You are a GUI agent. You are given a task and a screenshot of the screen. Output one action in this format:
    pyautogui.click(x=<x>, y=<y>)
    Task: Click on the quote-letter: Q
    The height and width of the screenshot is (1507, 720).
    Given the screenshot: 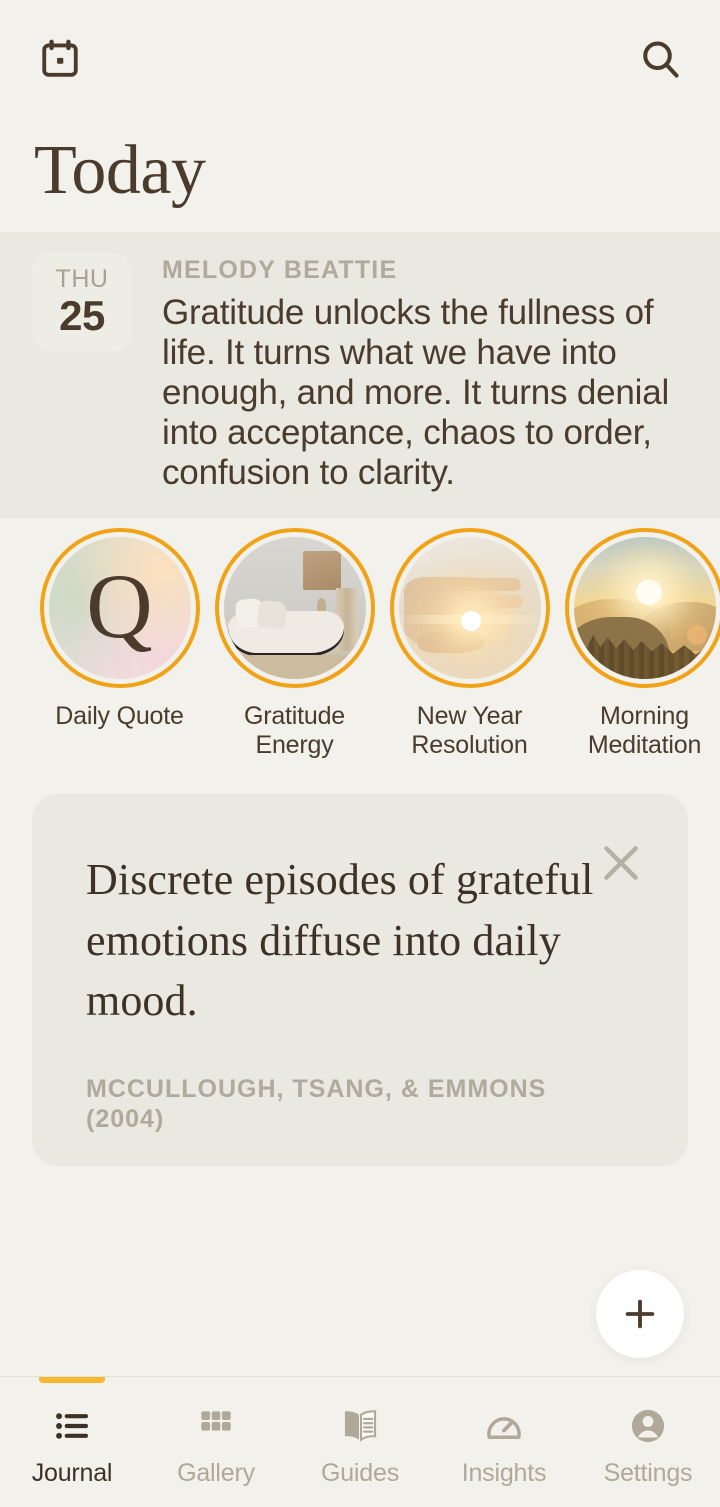 What is the action you would take?
    pyautogui.click(x=119, y=606)
    